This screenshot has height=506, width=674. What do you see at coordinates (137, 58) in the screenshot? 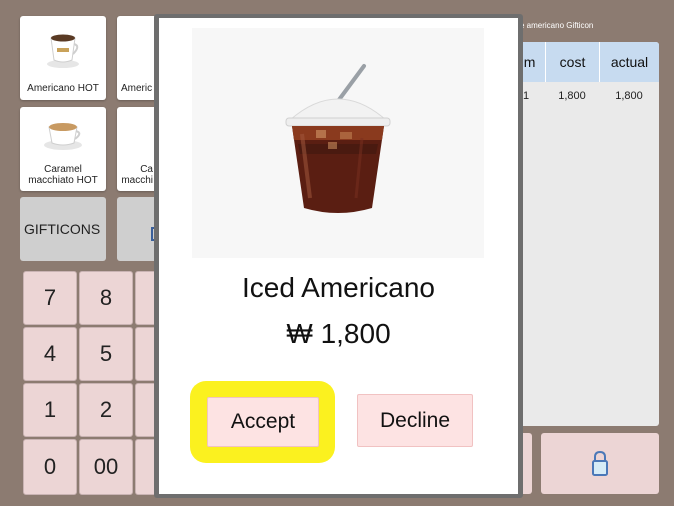
I see `menu-item-americano: Americ` at bounding box center [137, 58].